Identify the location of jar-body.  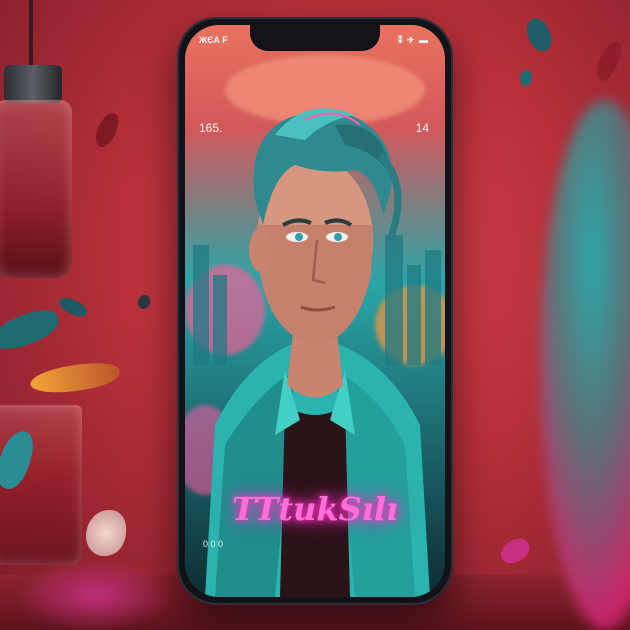
(36, 189).